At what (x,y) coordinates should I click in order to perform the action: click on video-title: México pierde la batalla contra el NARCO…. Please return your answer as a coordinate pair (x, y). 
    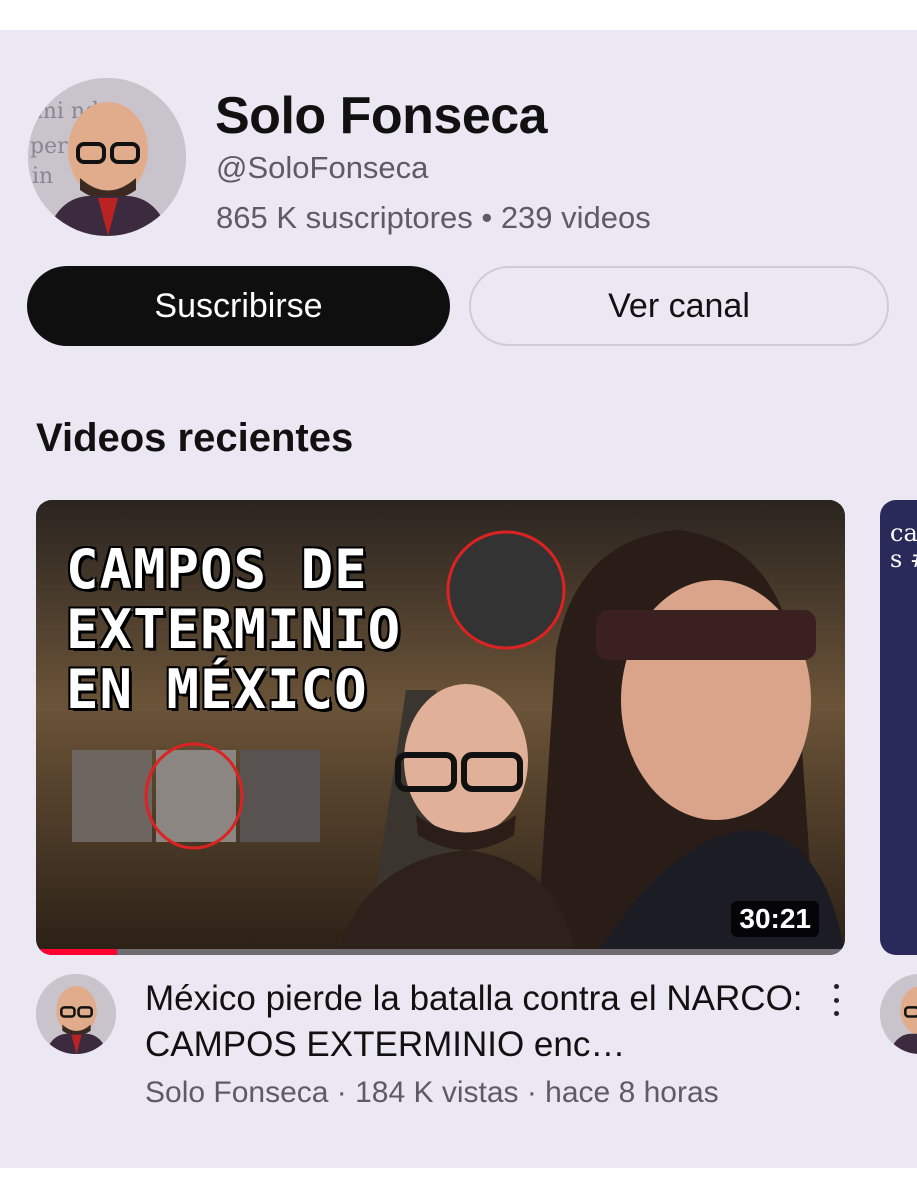
    Looking at the image, I should click on (481, 1022).